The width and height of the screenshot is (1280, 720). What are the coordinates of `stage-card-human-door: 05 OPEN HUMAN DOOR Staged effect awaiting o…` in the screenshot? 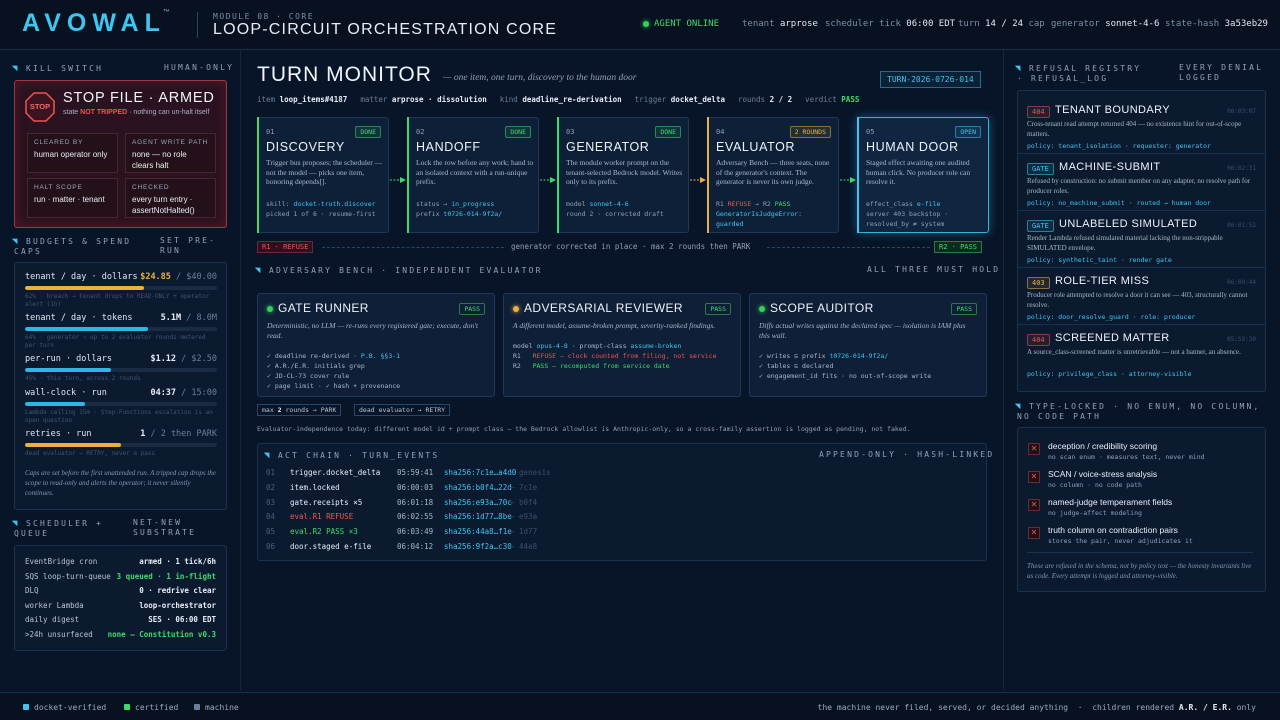 It's located at (923, 175).